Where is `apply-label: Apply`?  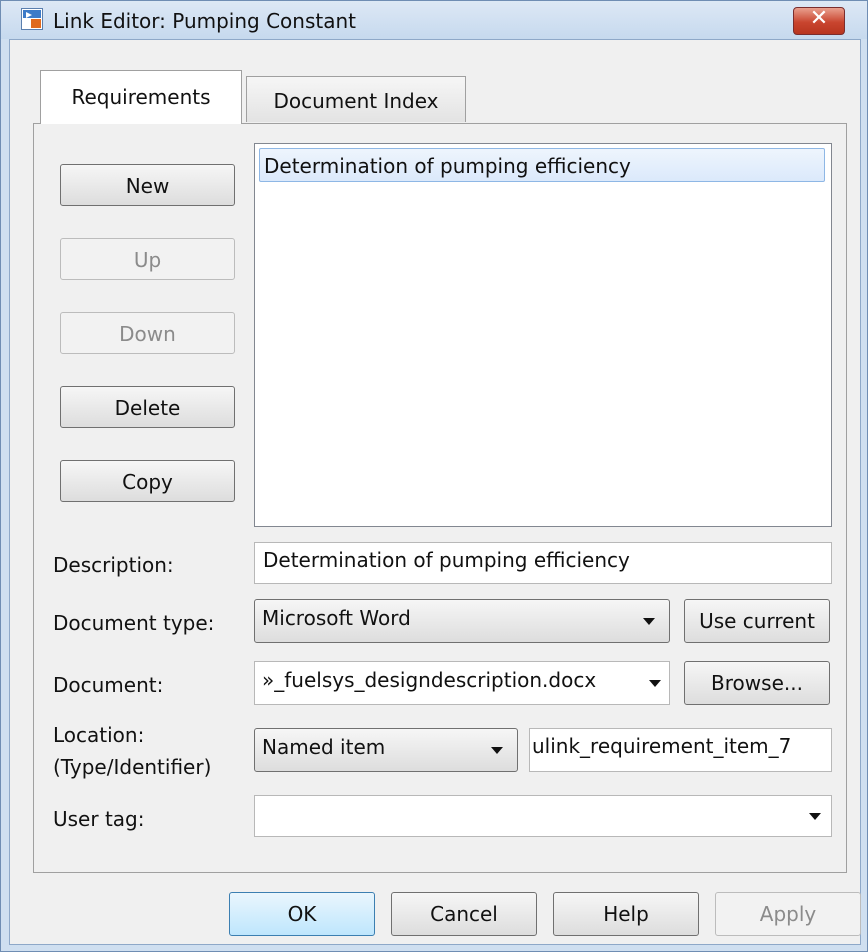
apply-label: Apply is located at coordinates (788, 914).